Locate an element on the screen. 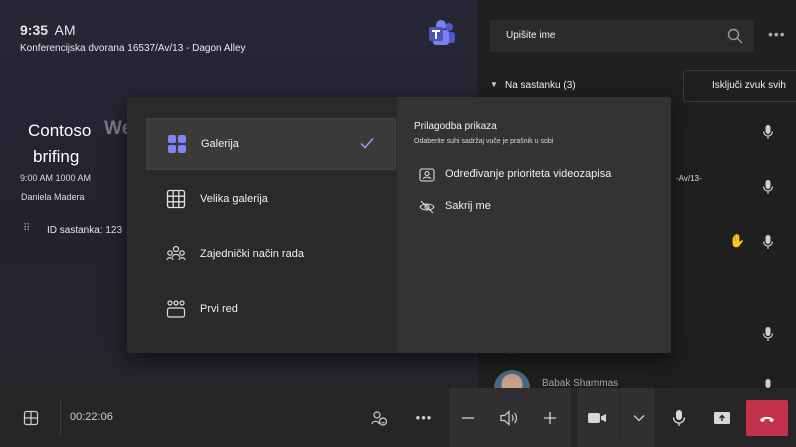  meeting-time-range: 9:00 AM 1000 AM is located at coordinates (56, 178).